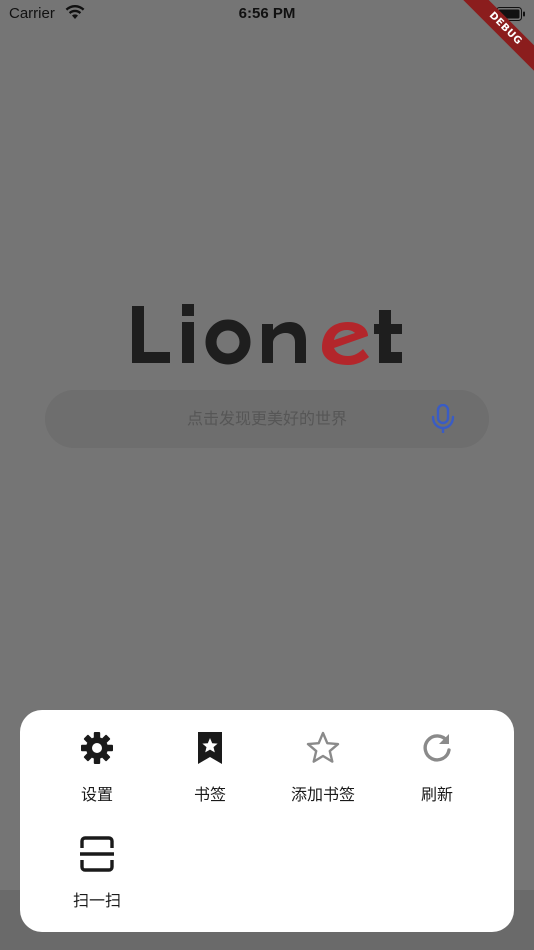  Describe the element at coordinates (209, 794) in the screenshot. I see `menu-item-label: 书签` at that location.